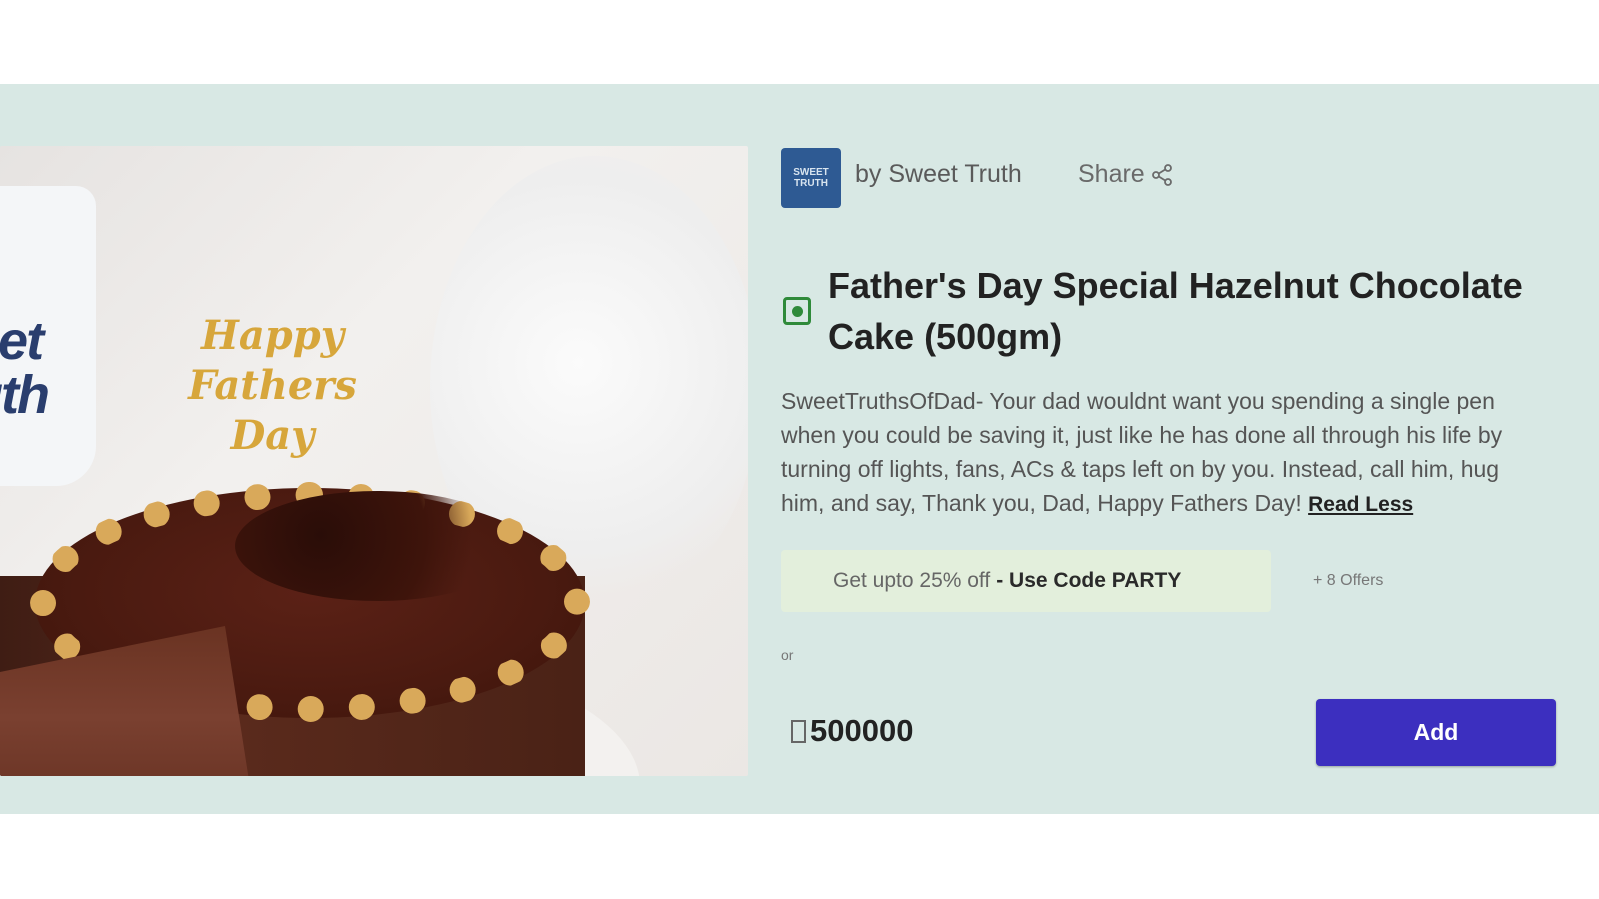  Describe the element at coordinates (272, 385) in the screenshot. I see `cake-topper: Happy Fathers Day` at that location.